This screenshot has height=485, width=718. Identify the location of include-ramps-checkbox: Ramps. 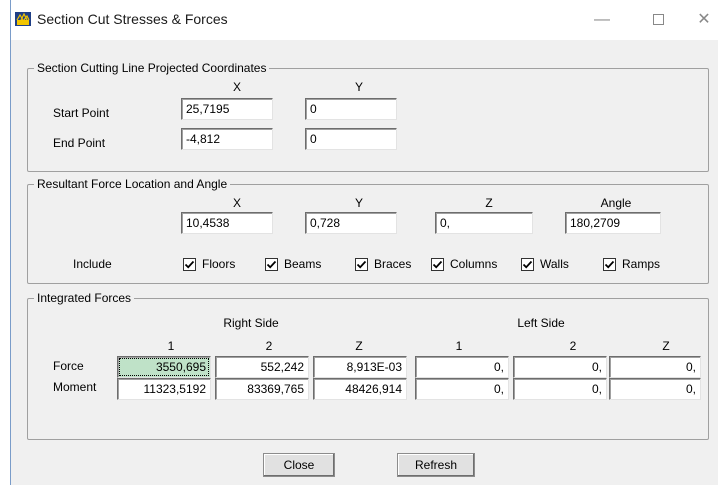
(631, 264).